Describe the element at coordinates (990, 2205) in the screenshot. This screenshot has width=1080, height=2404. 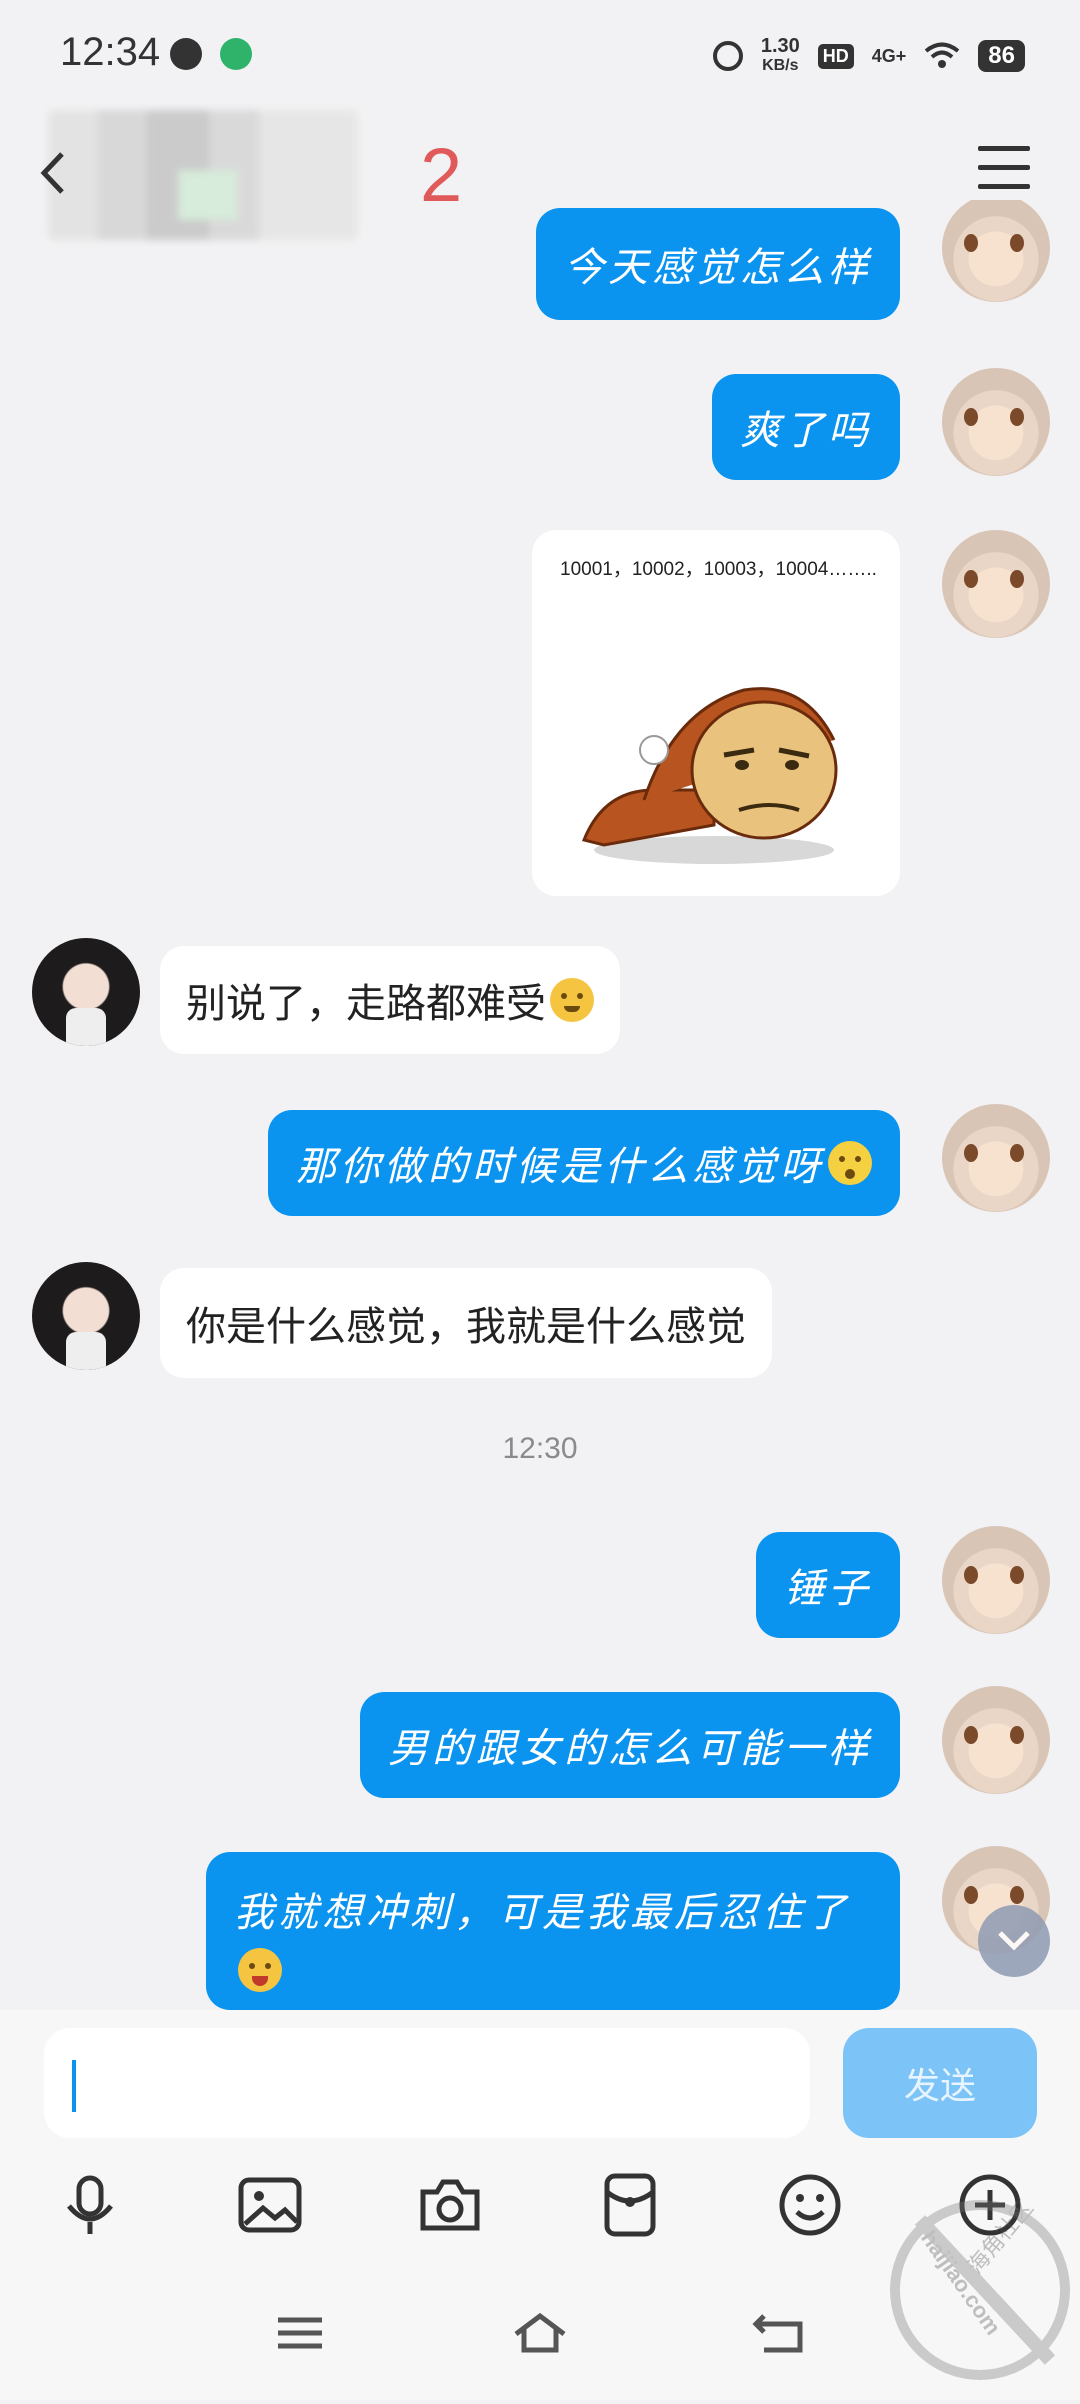
I see `plus-icon` at that location.